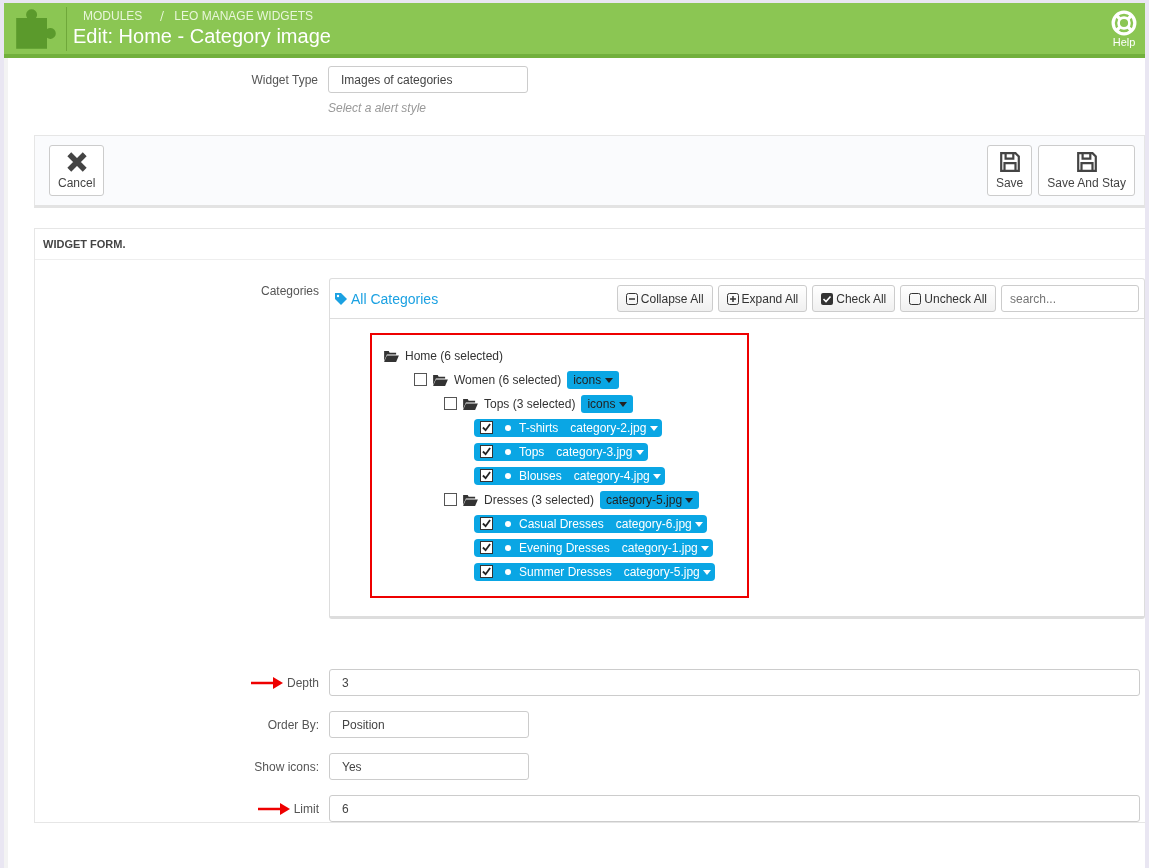 The height and width of the screenshot is (868, 1149). What do you see at coordinates (387, 298) in the screenshot?
I see `all-categories-link: All Categories` at bounding box center [387, 298].